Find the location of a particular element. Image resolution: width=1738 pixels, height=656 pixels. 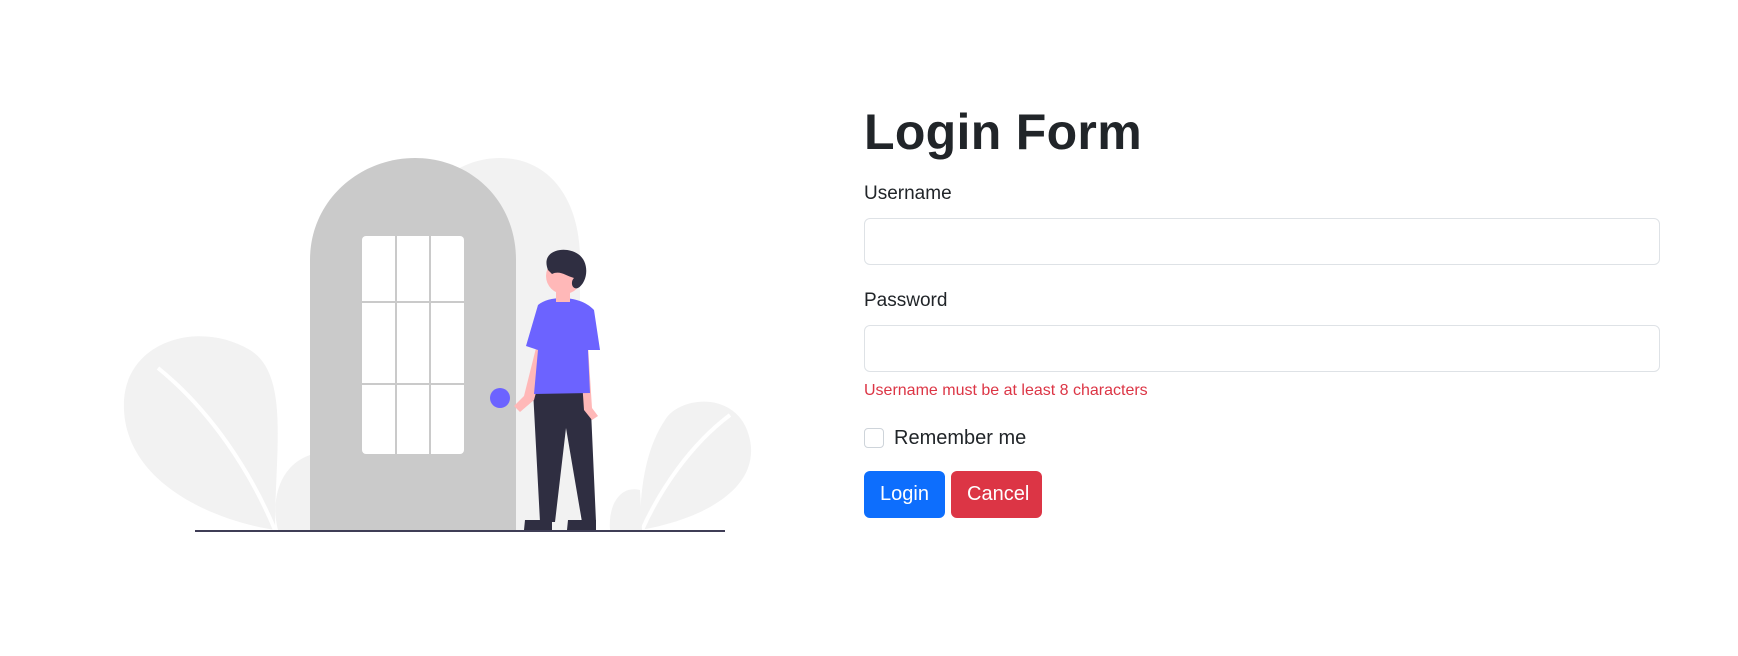

page-title: Login Form is located at coordinates (1003, 132).